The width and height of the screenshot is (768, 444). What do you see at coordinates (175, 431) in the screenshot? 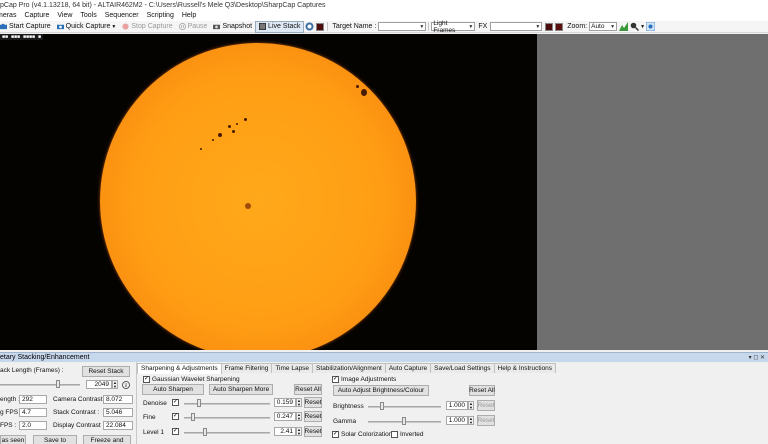
I see `level1-checkbox: ✓` at bounding box center [175, 431].